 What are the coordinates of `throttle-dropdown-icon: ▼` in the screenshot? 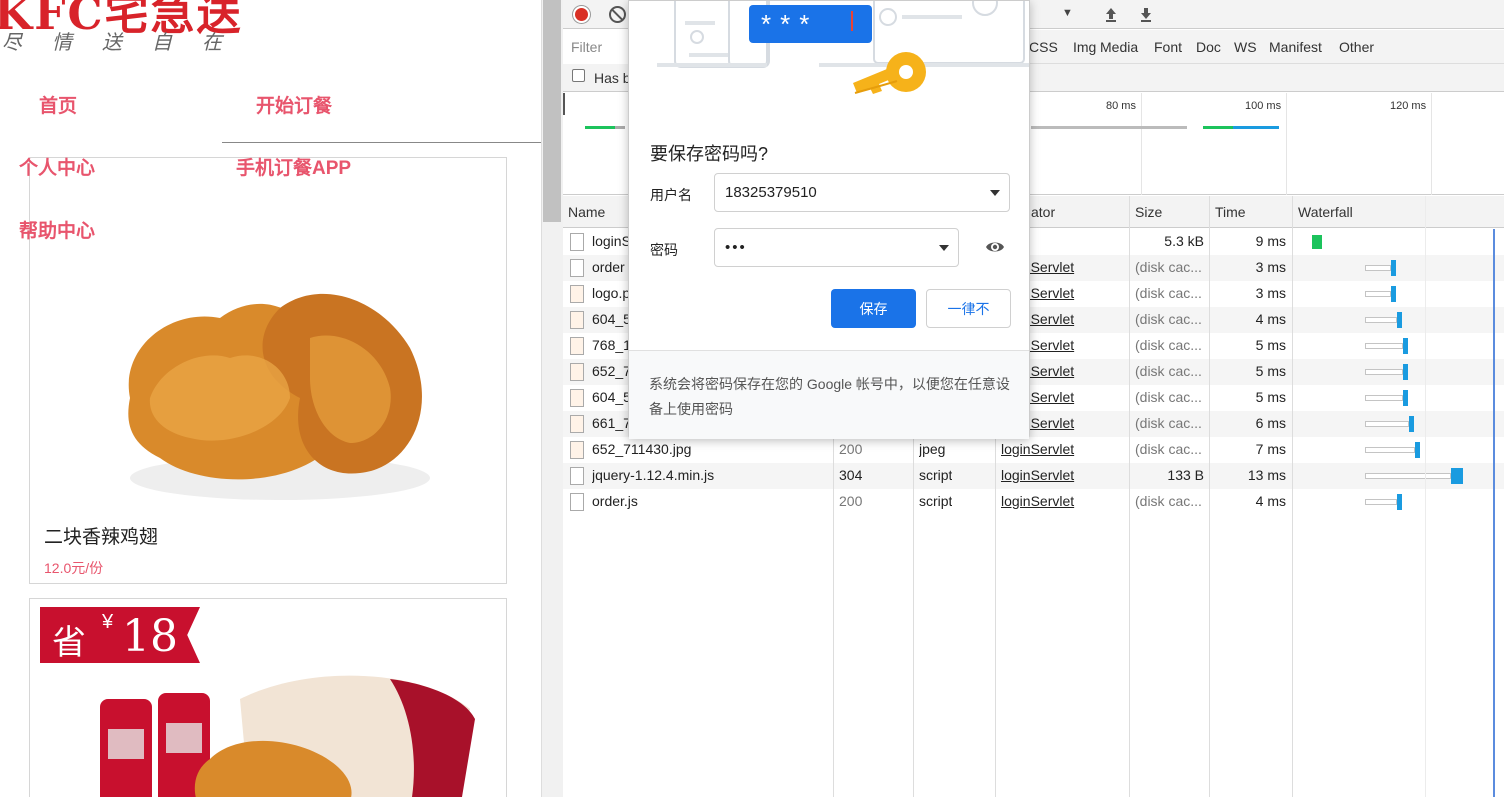 It's located at (1067, 13).